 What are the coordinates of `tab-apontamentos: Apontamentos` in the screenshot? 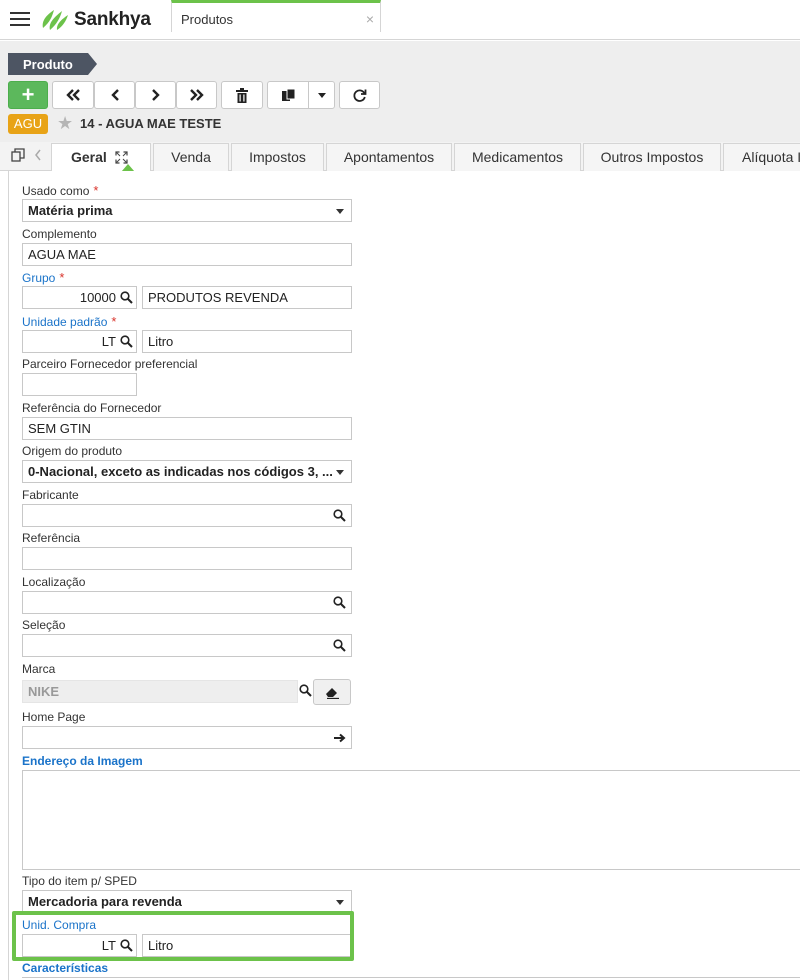 It's located at (389, 157).